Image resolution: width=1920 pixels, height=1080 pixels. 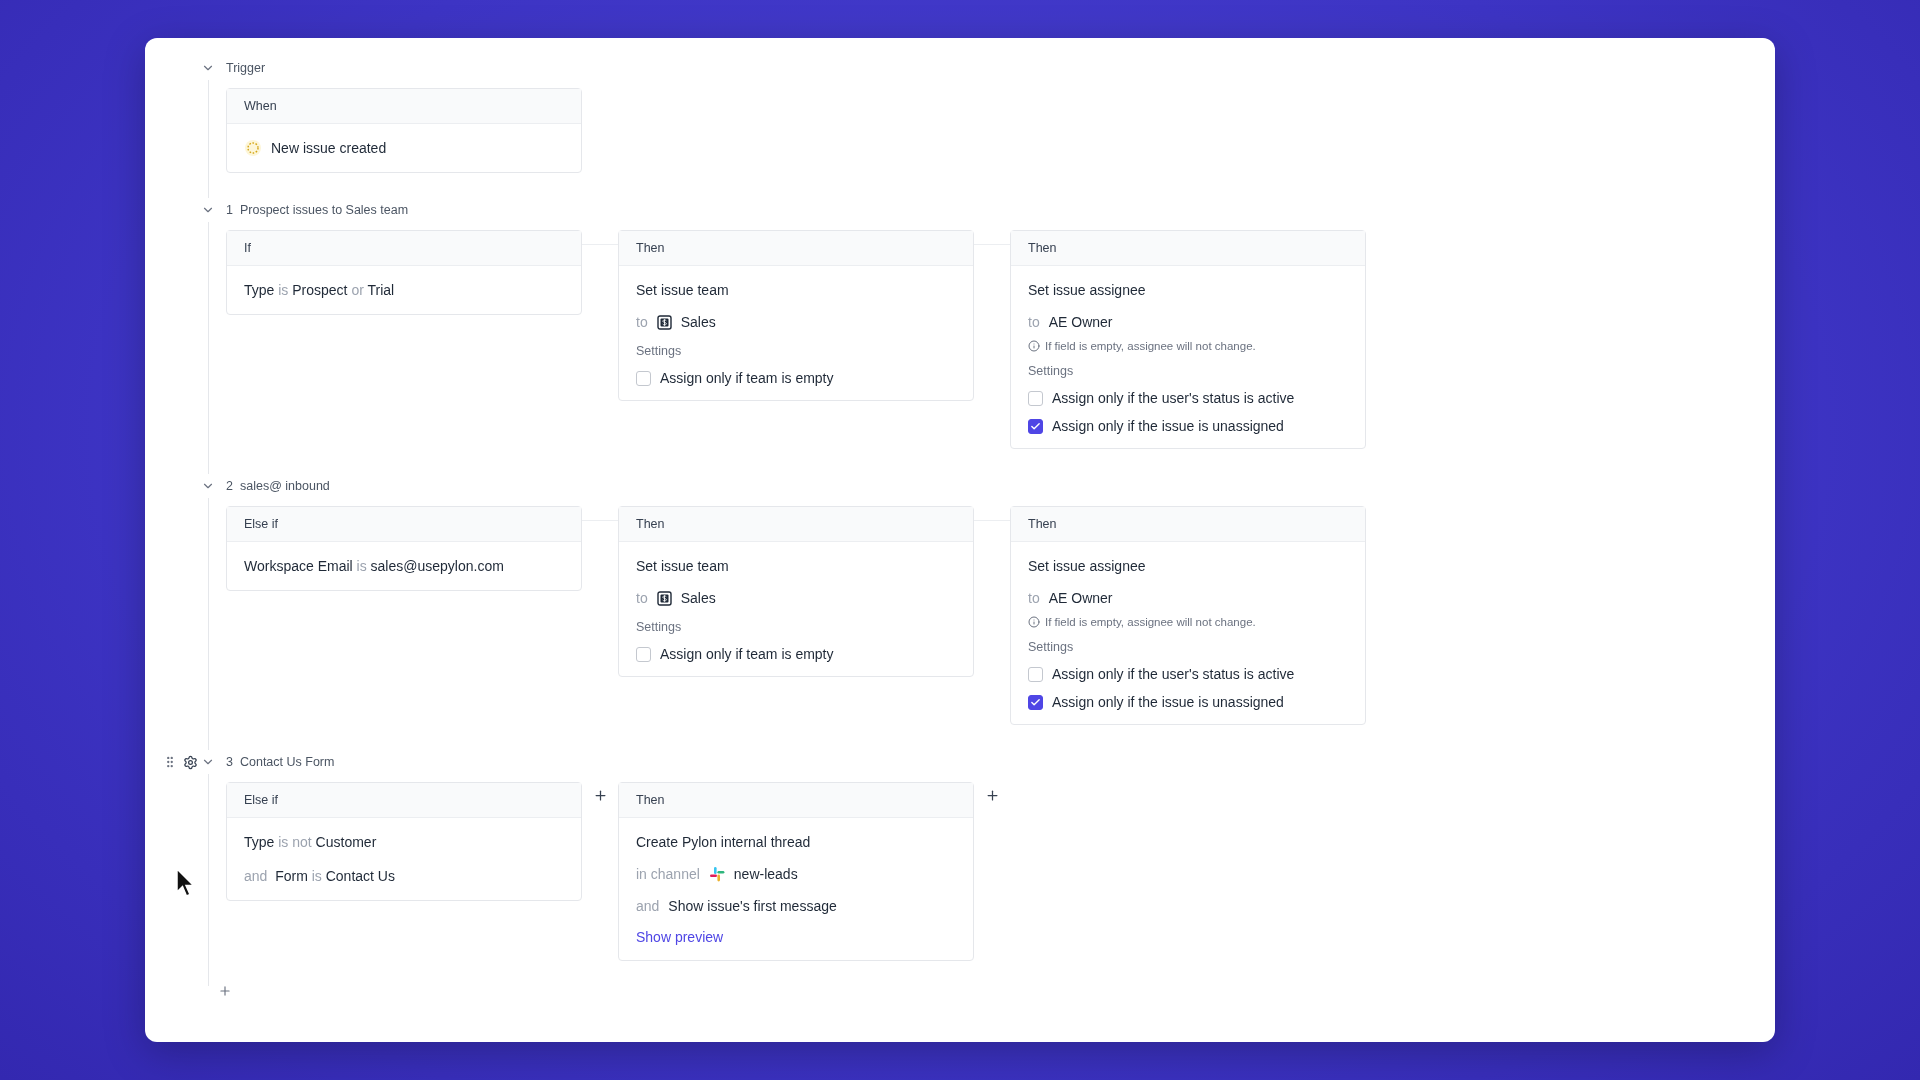 What do you see at coordinates (229, 210) in the screenshot?
I see `rule-number: 1` at bounding box center [229, 210].